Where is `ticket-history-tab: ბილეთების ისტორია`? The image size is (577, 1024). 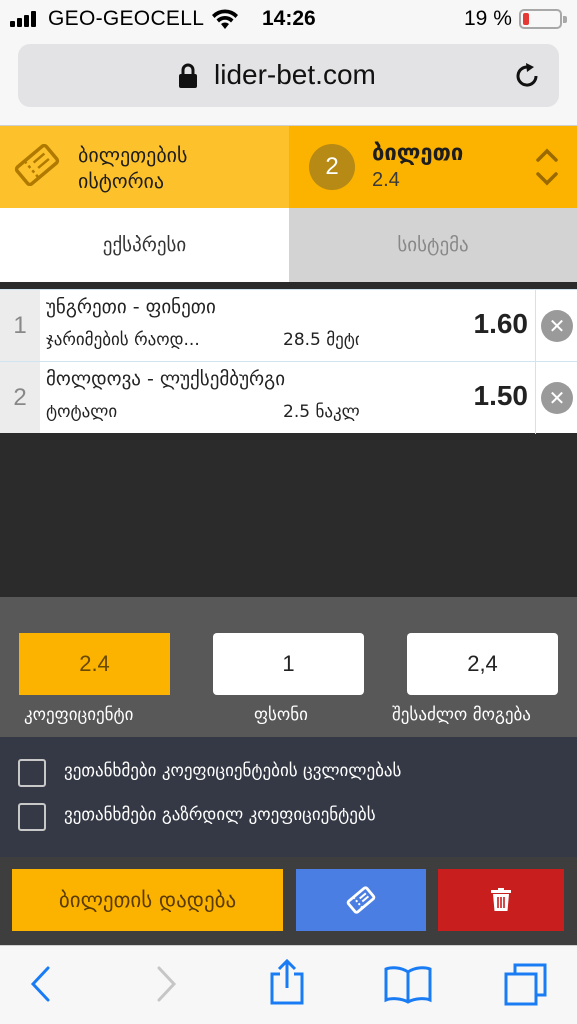 ticket-history-tab: ბილეთების ისტორია is located at coordinates (144, 167).